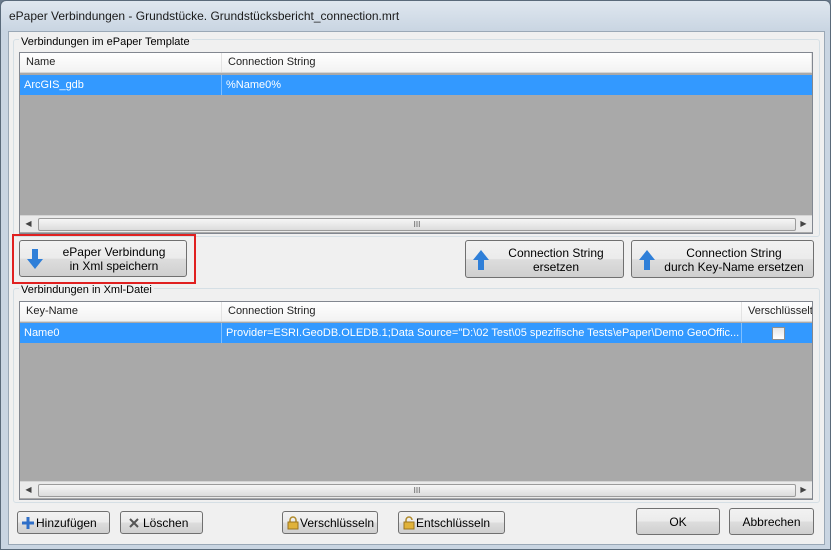  What do you see at coordinates (777, 311) in the screenshot?
I see `column-header-encrypted: Verschlüsselt` at bounding box center [777, 311].